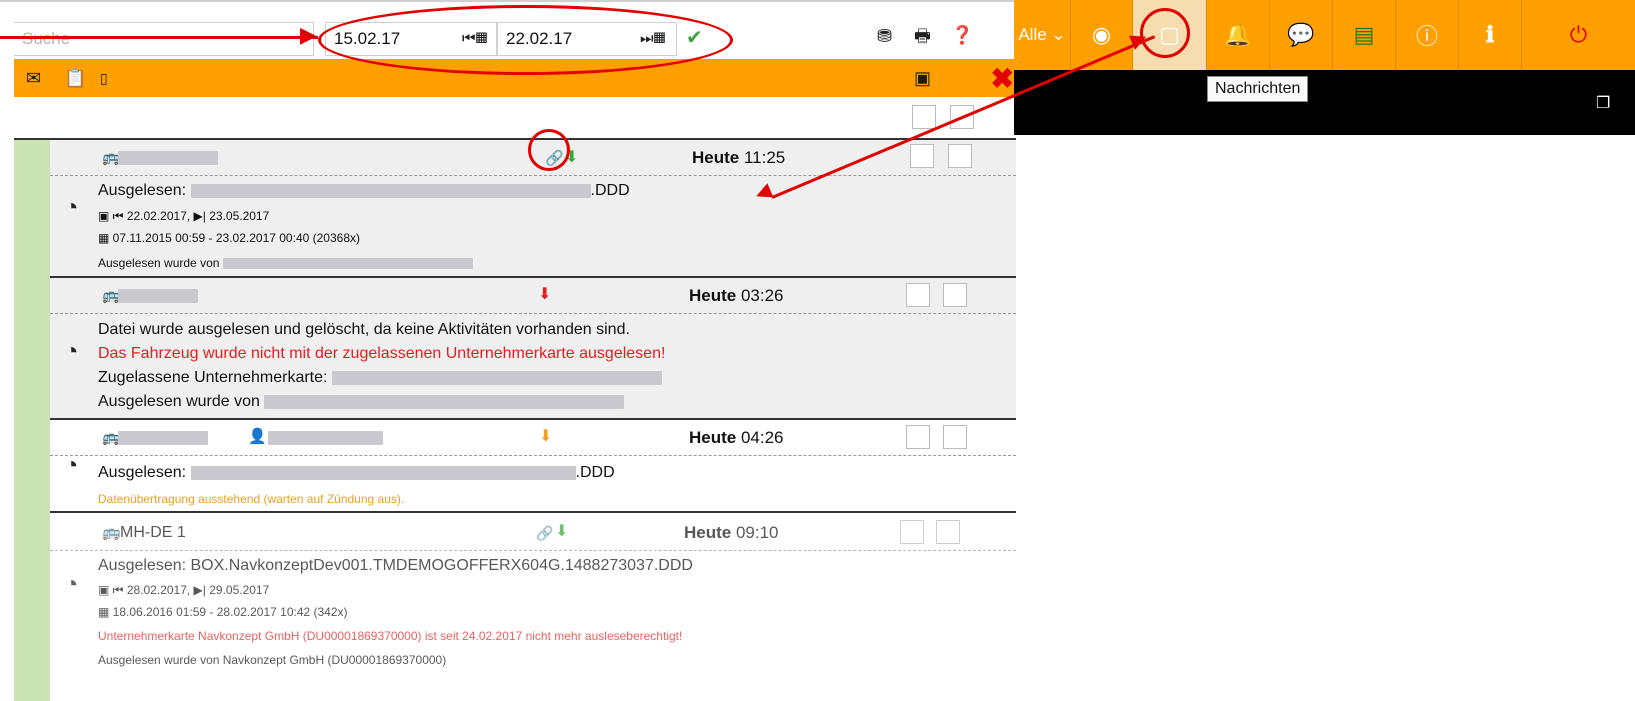 The width and height of the screenshot is (1635, 701). I want to click on timestamp: Heute 03:26, so click(736, 295).